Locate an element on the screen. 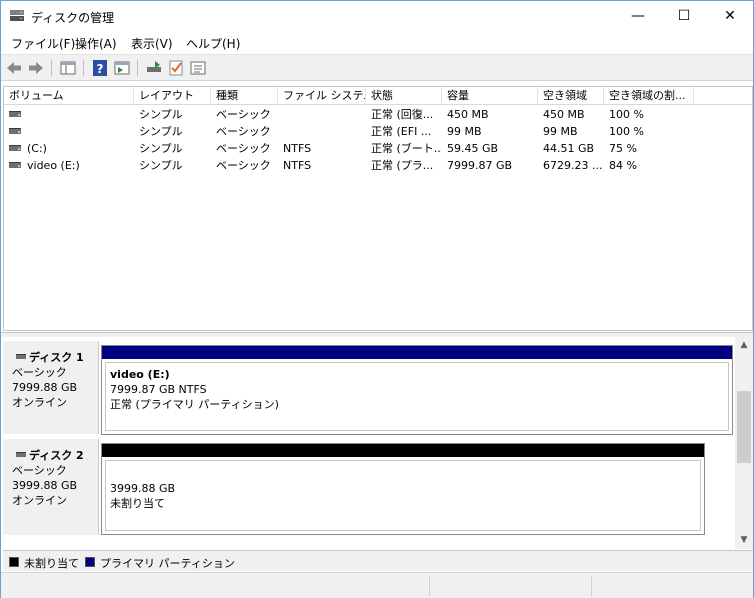 This screenshot has width=754, height=598. disk-map-scrollbar: ▲ ▼ is located at coordinates (744, 443).